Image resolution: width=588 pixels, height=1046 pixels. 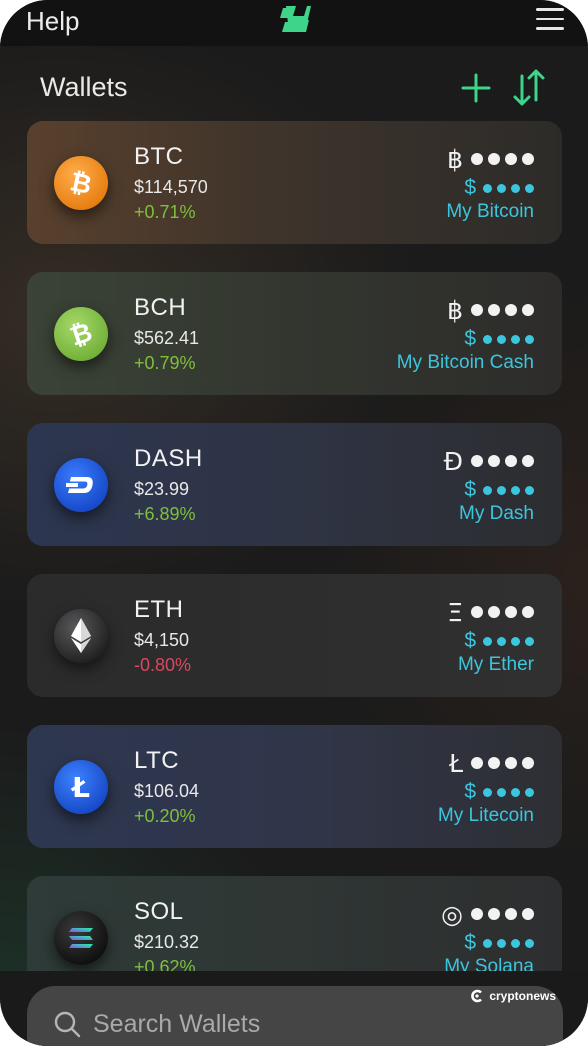 What do you see at coordinates (453, 461) in the screenshot?
I see `coin-unit-symbol: Đ` at bounding box center [453, 461].